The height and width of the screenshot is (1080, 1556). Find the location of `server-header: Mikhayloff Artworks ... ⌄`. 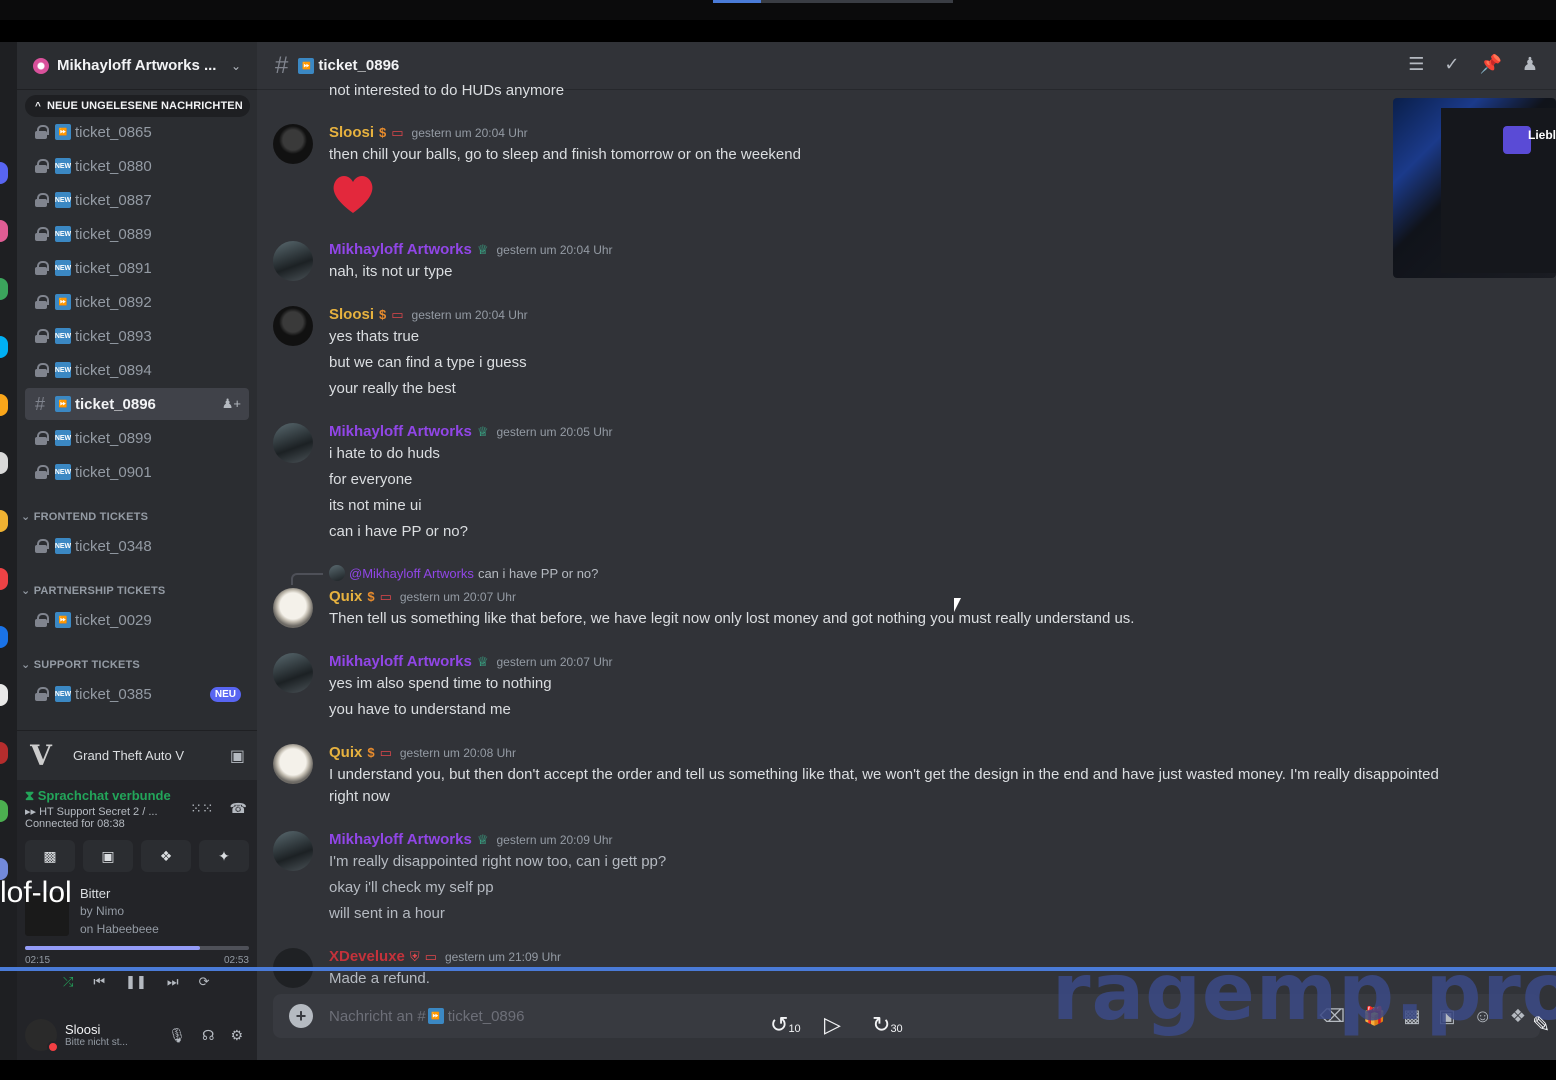

server-header: Mikhayloff Artworks ... ⌄ is located at coordinates (137, 66).